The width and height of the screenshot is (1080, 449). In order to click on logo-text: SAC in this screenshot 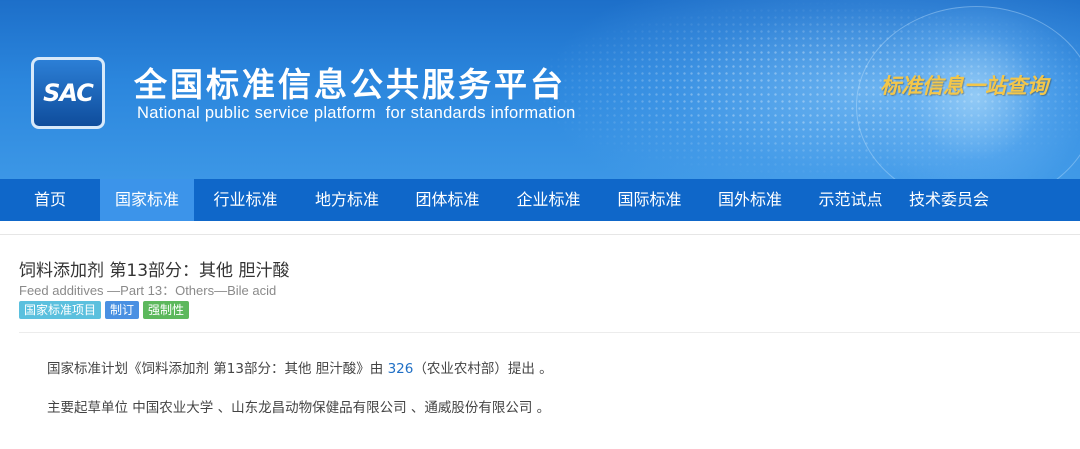, I will do `click(68, 93)`.